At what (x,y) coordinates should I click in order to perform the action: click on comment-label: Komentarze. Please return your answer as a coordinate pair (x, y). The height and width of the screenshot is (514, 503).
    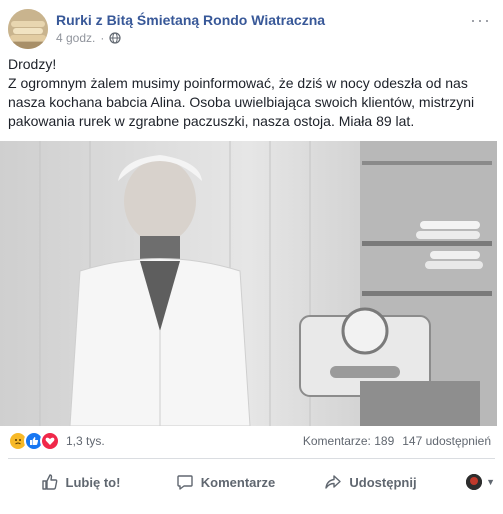
    Looking at the image, I should click on (238, 482).